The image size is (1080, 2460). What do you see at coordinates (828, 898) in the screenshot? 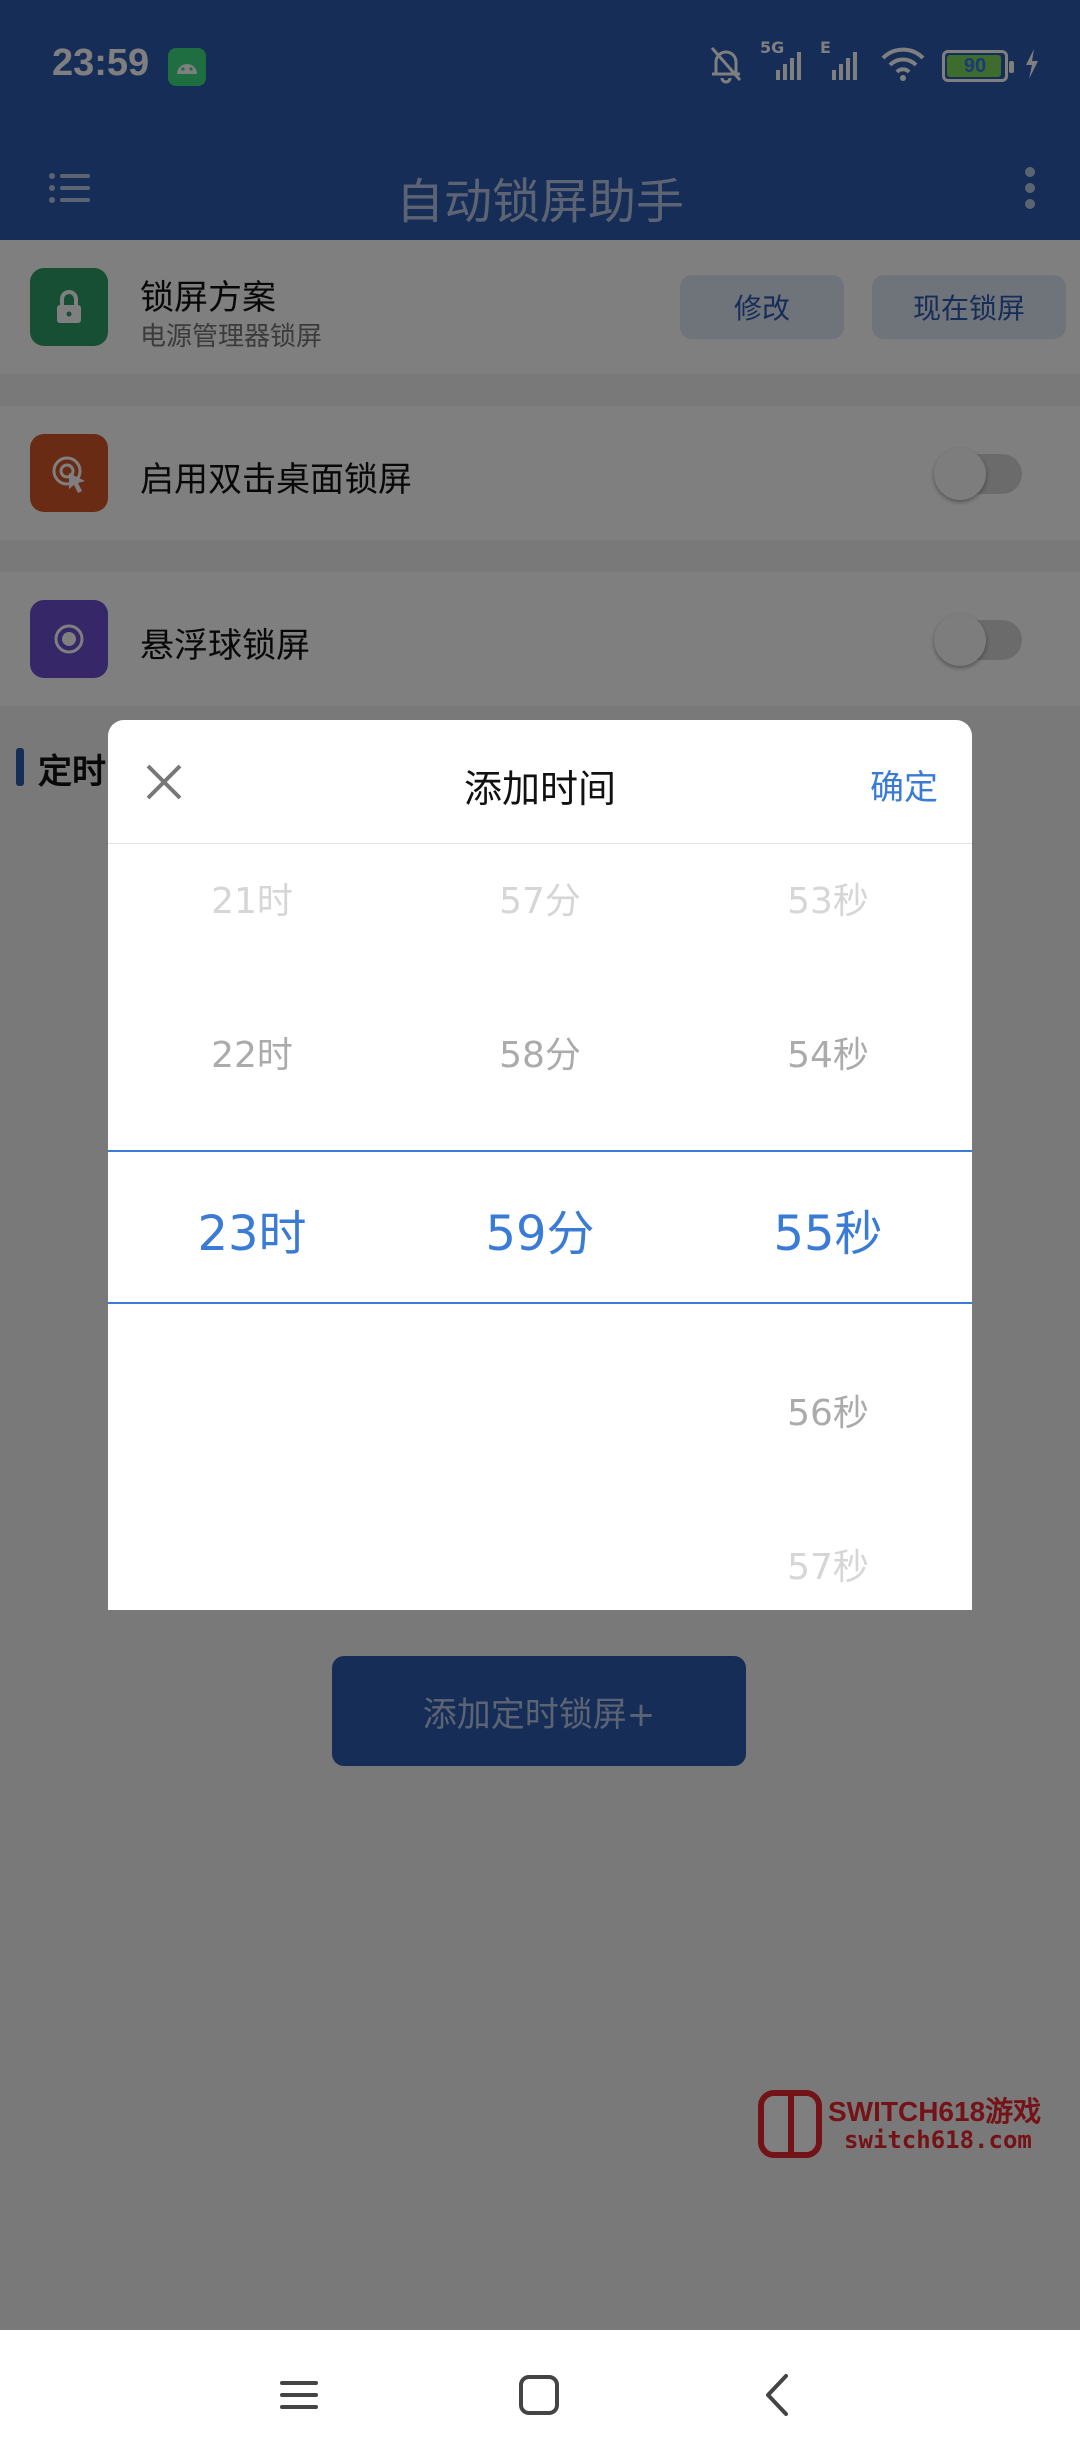
I see `second-item: 53秒` at bounding box center [828, 898].